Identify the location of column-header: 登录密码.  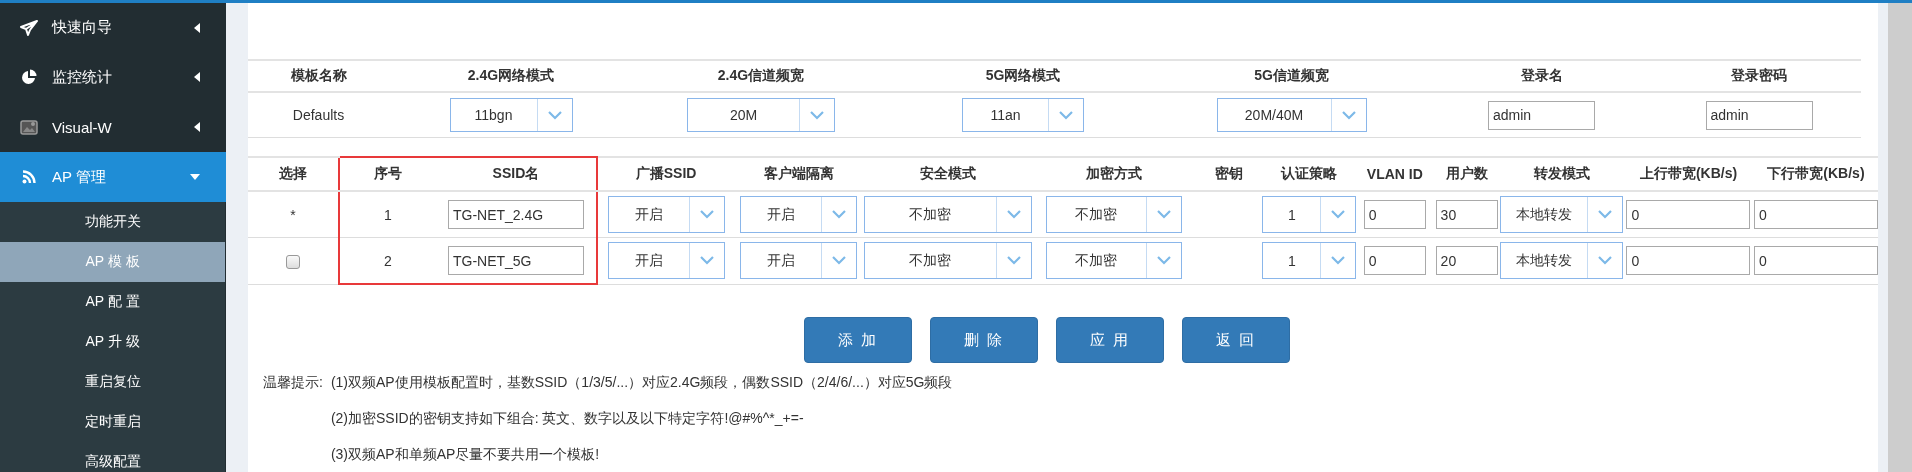
(1759, 76).